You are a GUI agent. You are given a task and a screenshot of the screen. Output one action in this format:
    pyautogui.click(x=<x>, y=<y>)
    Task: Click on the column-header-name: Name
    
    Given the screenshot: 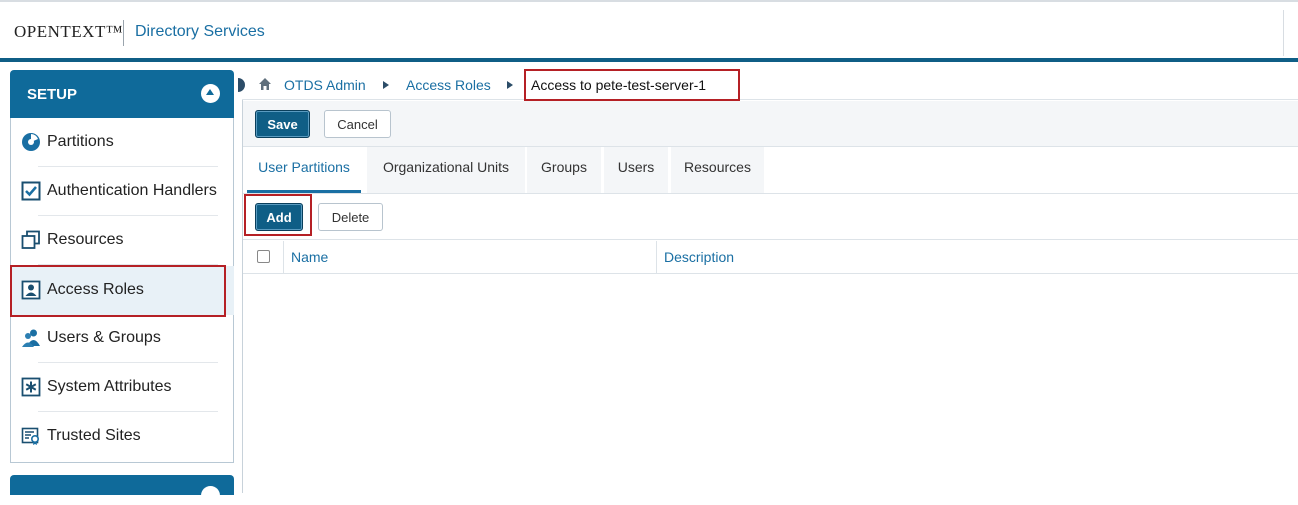 What is the action you would take?
    pyautogui.click(x=309, y=257)
    